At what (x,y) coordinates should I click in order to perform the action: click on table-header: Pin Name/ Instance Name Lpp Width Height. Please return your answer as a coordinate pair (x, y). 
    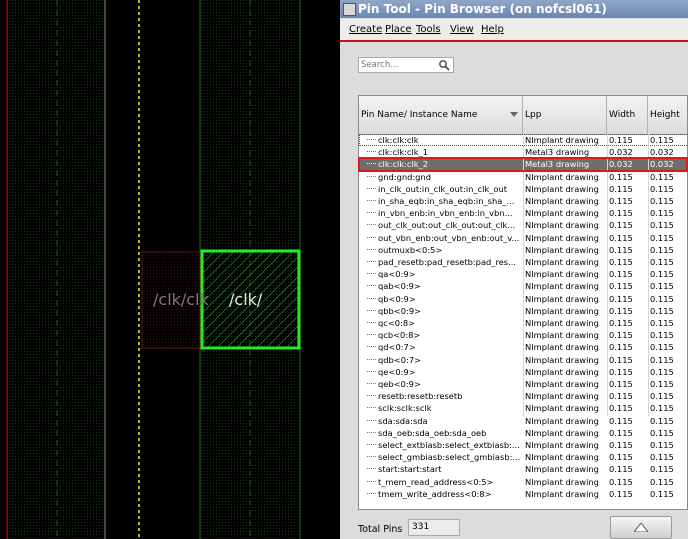
    Looking at the image, I should click on (523, 115).